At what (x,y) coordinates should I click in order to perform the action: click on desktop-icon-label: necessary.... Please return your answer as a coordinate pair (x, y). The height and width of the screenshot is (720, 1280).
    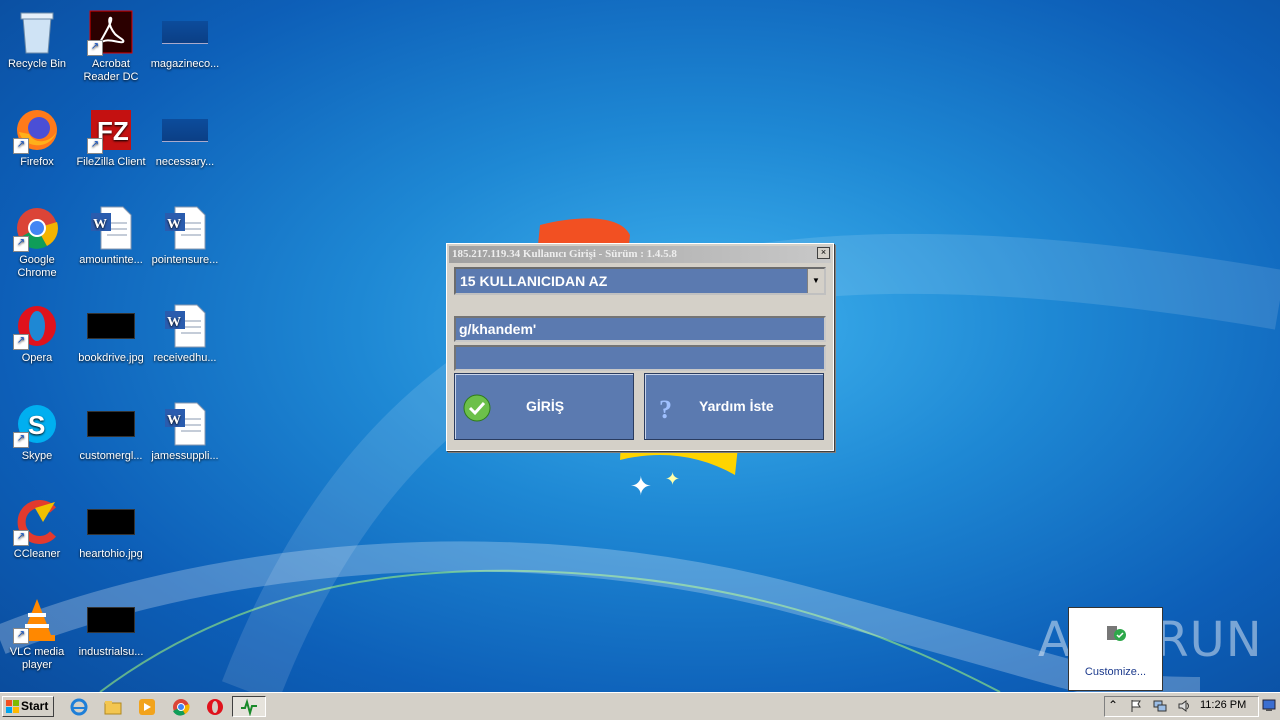
    Looking at the image, I should click on (185, 162).